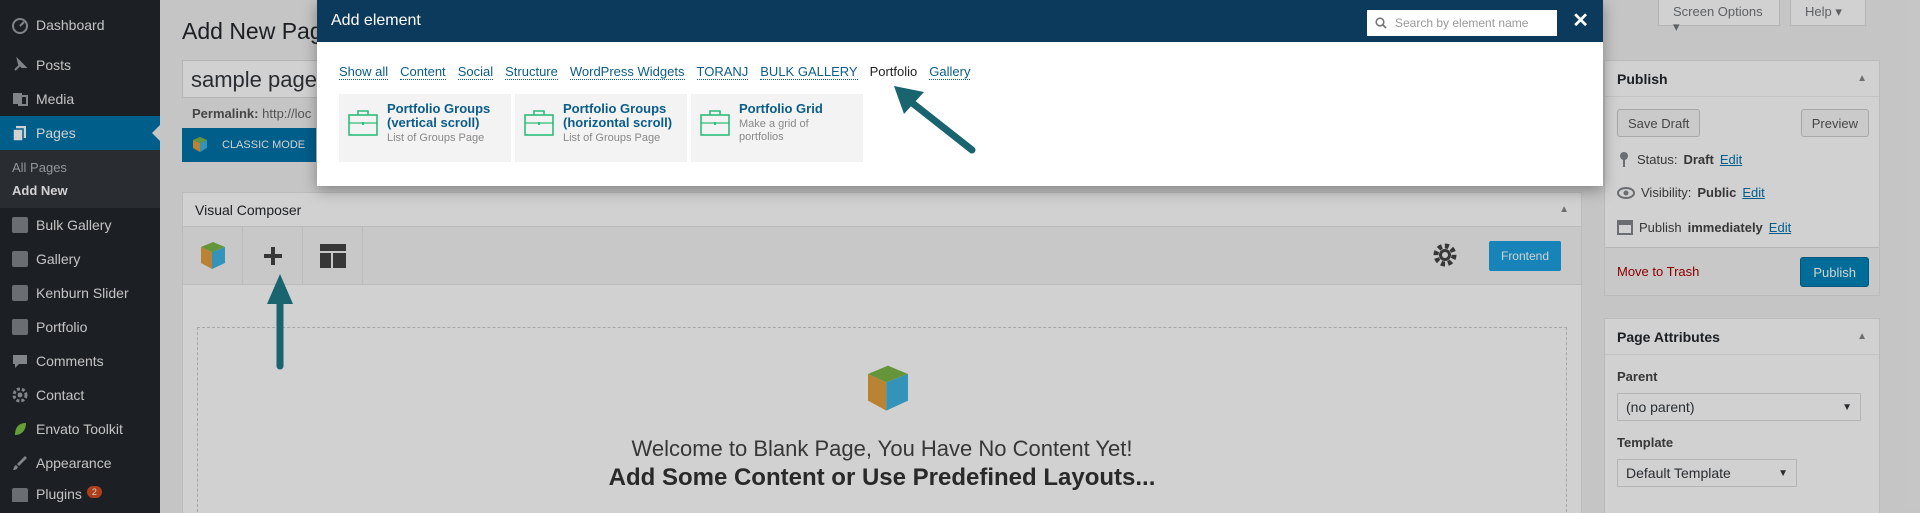 Image resolution: width=1920 pixels, height=513 pixels. I want to click on element-search-input, so click(1470, 23).